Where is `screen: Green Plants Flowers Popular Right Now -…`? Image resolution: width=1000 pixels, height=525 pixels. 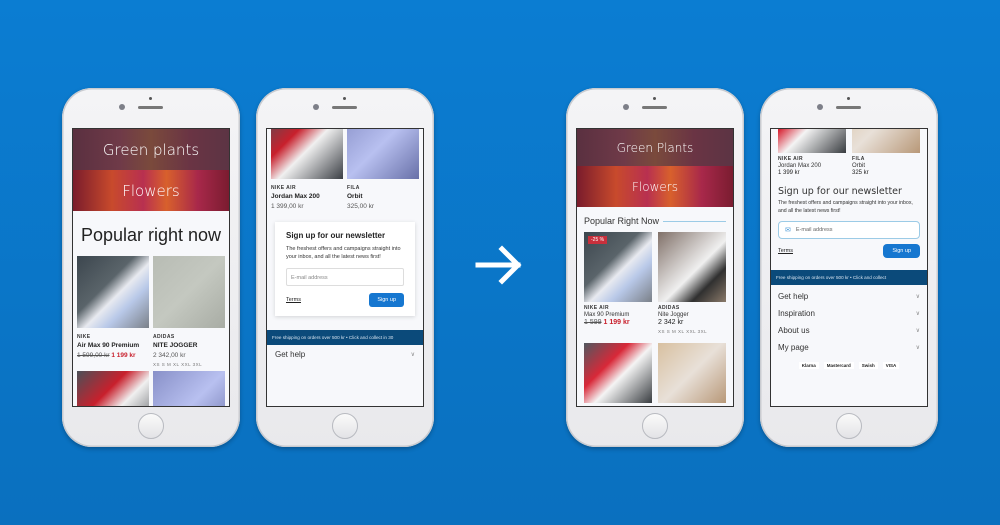 screen: Green Plants Flowers Popular Right Now -… is located at coordinates (655, 267).